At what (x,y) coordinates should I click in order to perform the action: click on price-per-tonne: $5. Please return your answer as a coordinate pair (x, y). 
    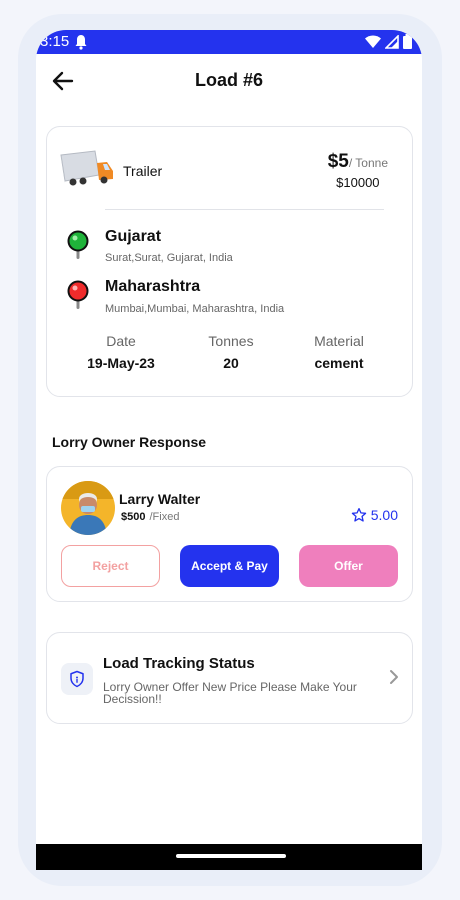
    Looking at the image, I should click on (338, 161).